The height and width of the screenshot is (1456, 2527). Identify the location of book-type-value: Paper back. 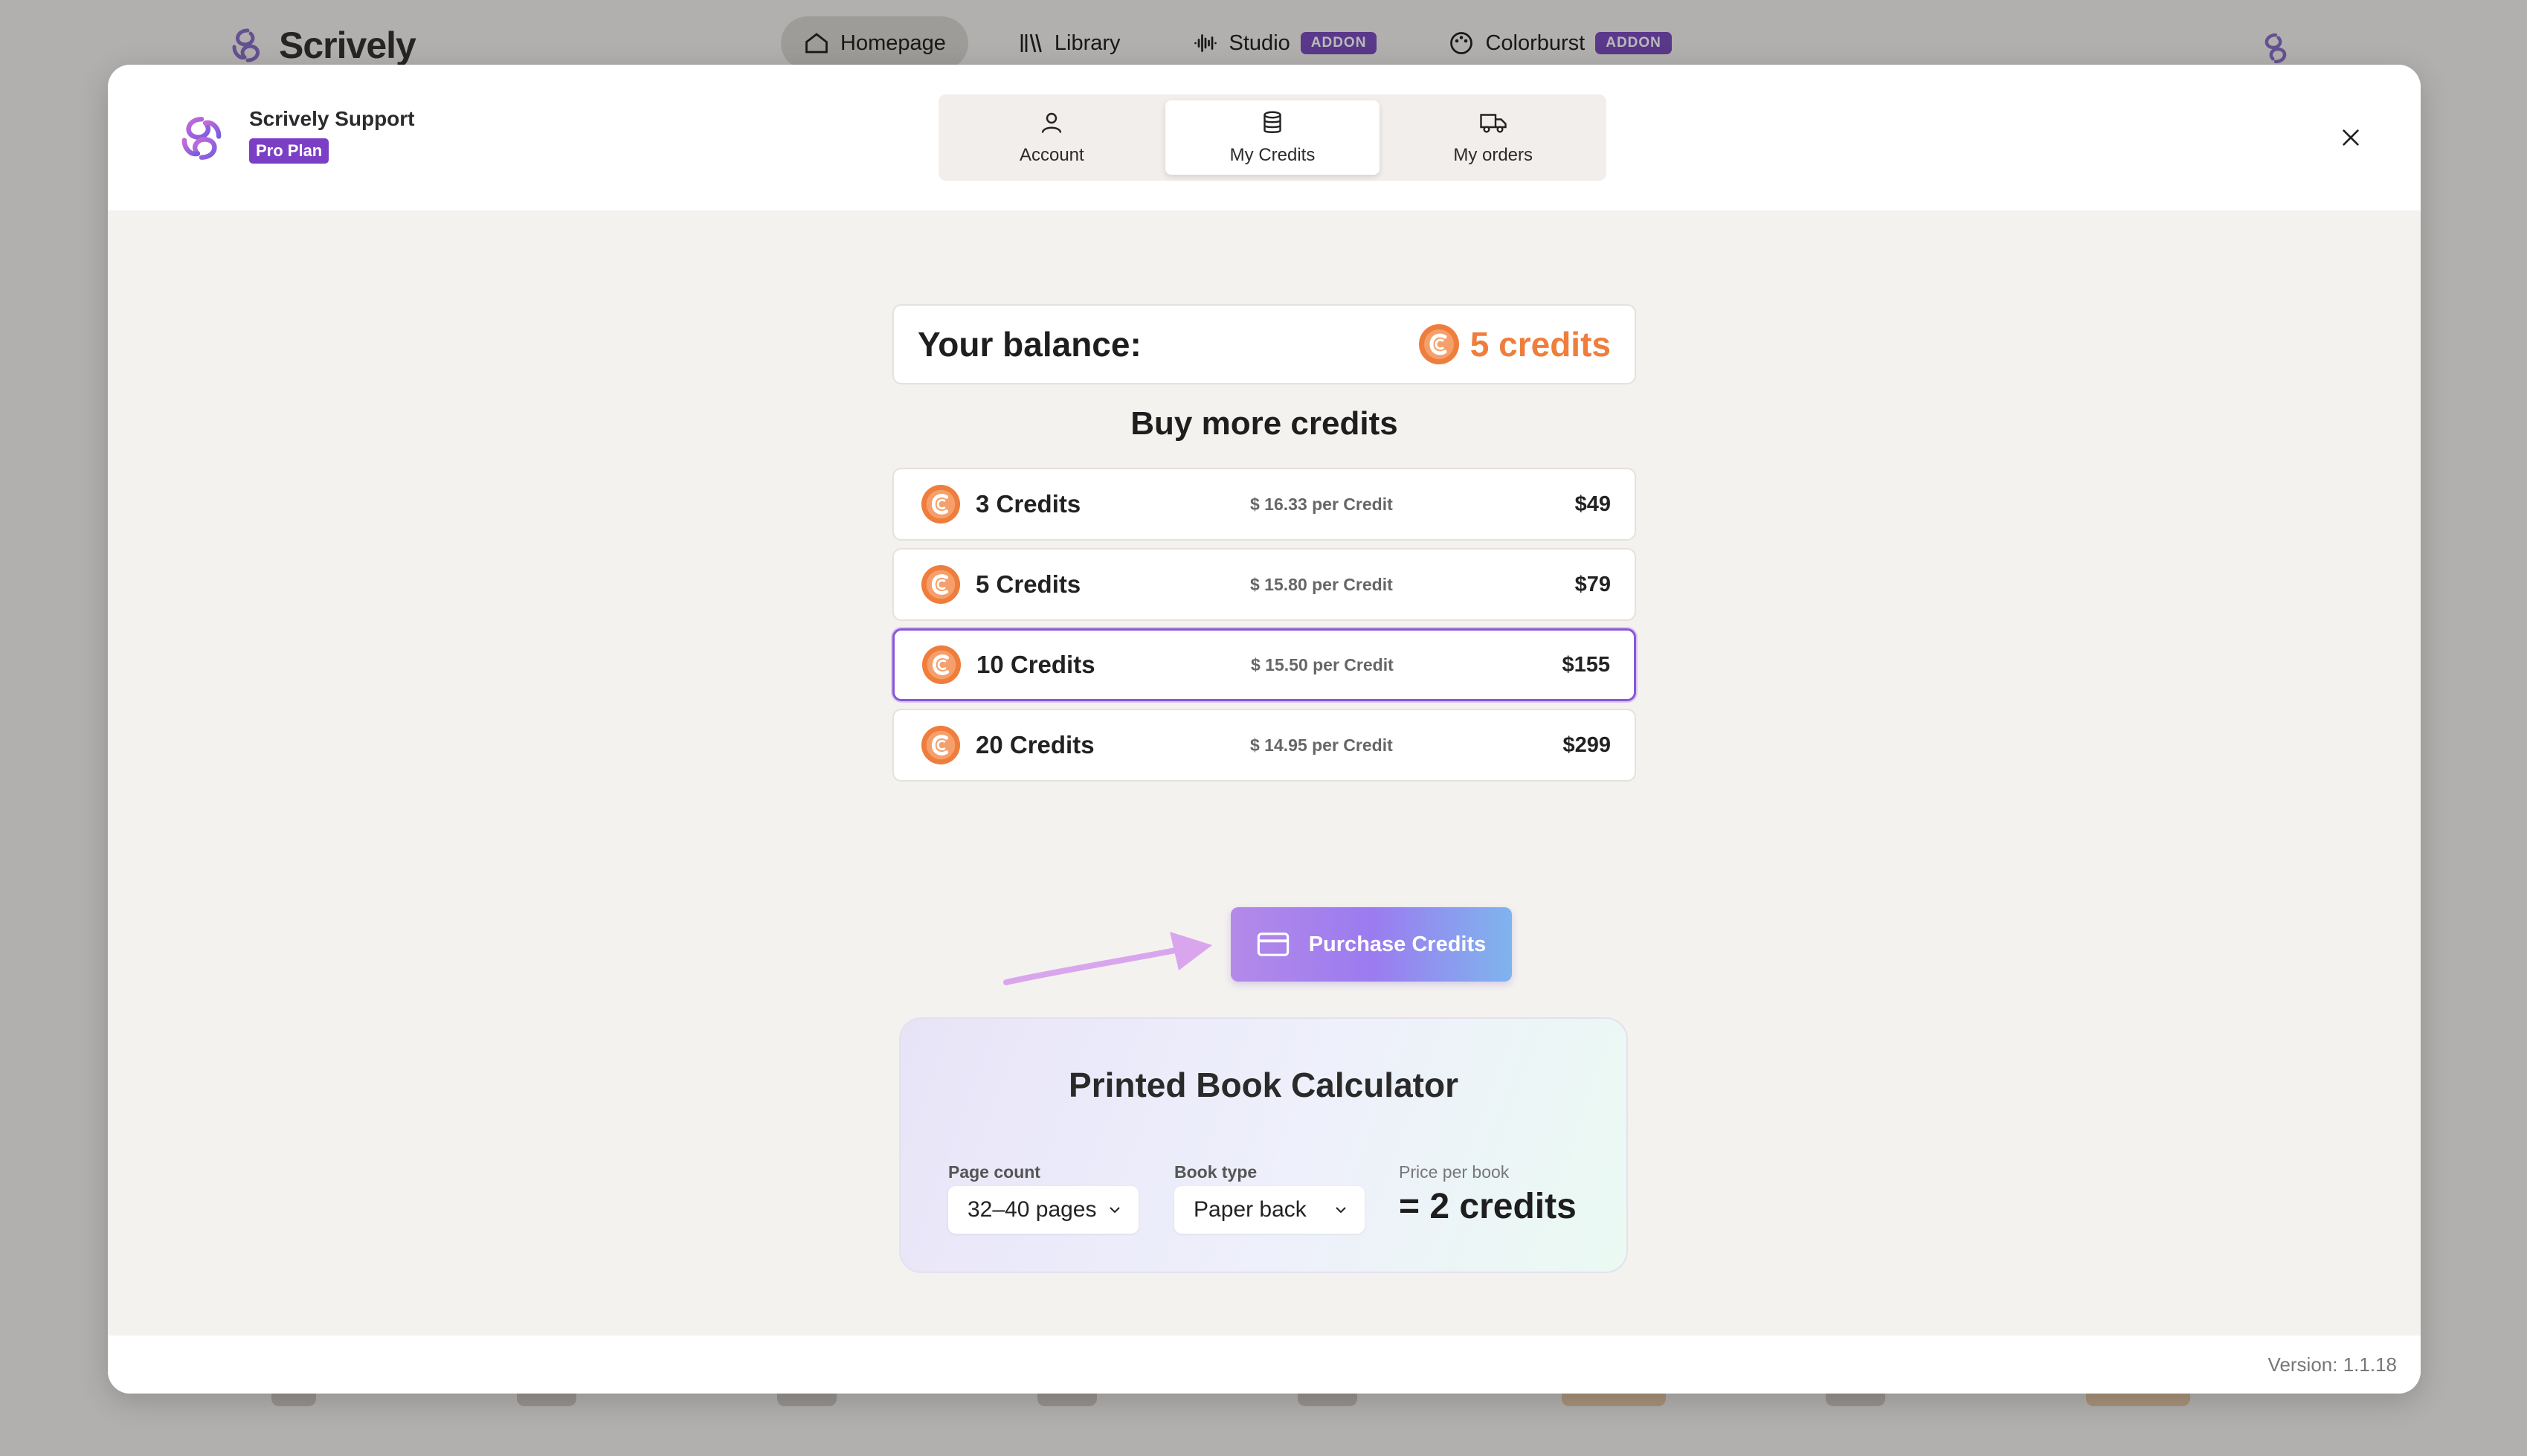
(1250, 1209).